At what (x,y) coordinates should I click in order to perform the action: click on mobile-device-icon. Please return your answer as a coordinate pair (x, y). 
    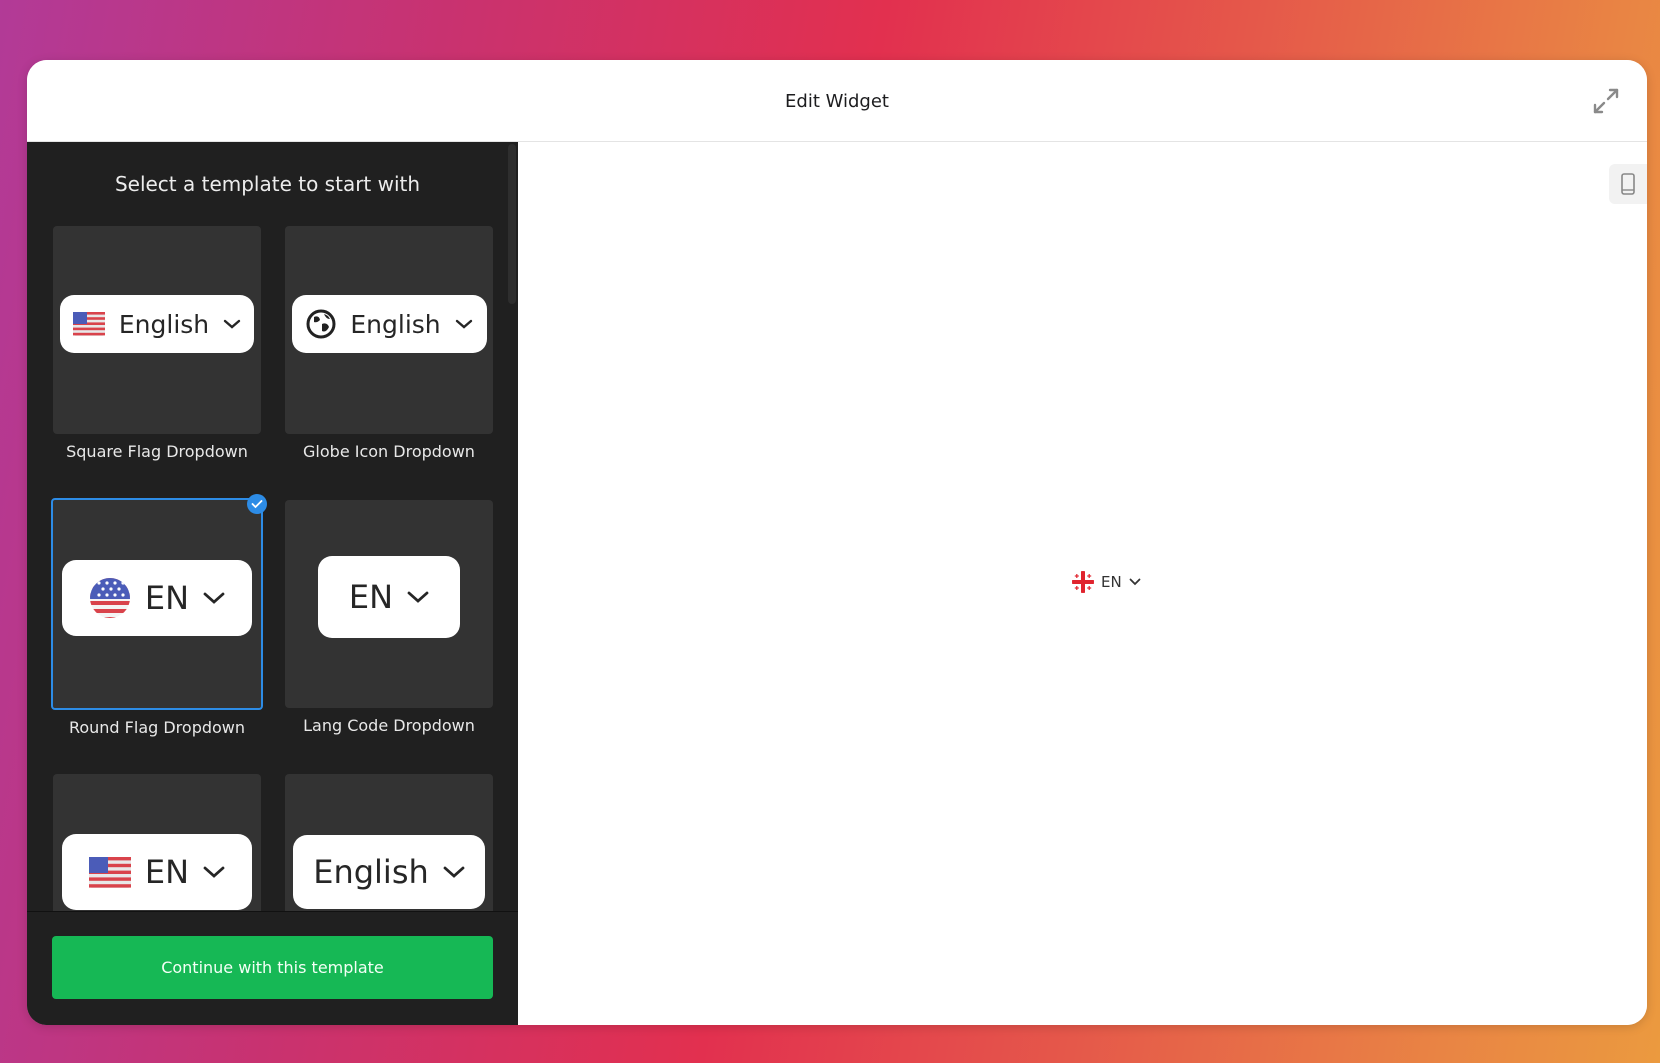
    Looking at the image, I should click on (1628, 184).